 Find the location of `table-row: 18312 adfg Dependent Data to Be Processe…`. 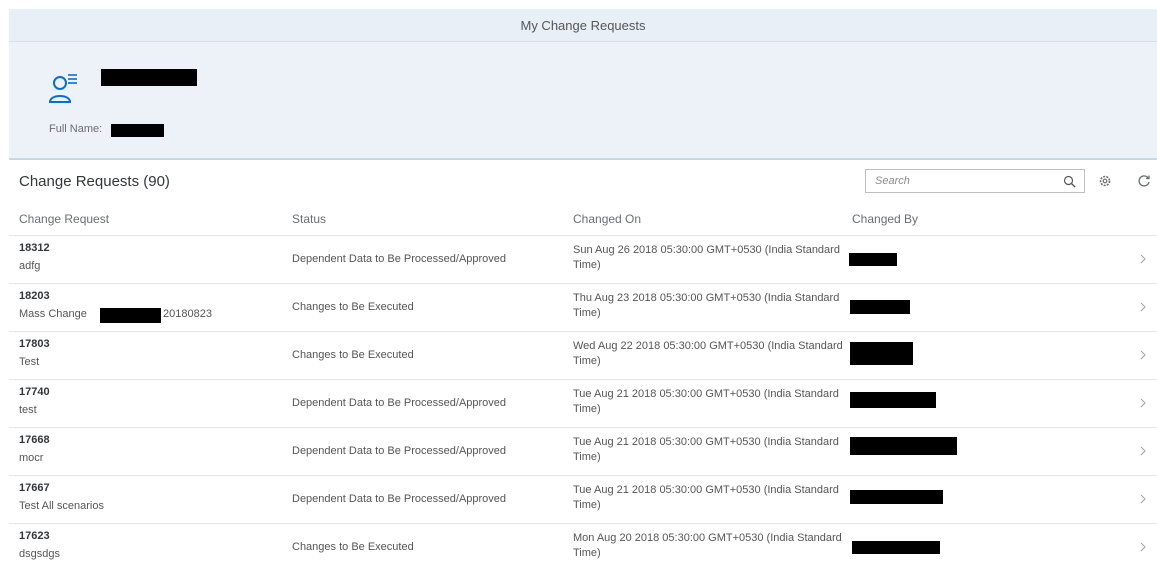

table-row: 18312 adfg Dependent Data to Be Processe… is located at coordinates (583, 260).